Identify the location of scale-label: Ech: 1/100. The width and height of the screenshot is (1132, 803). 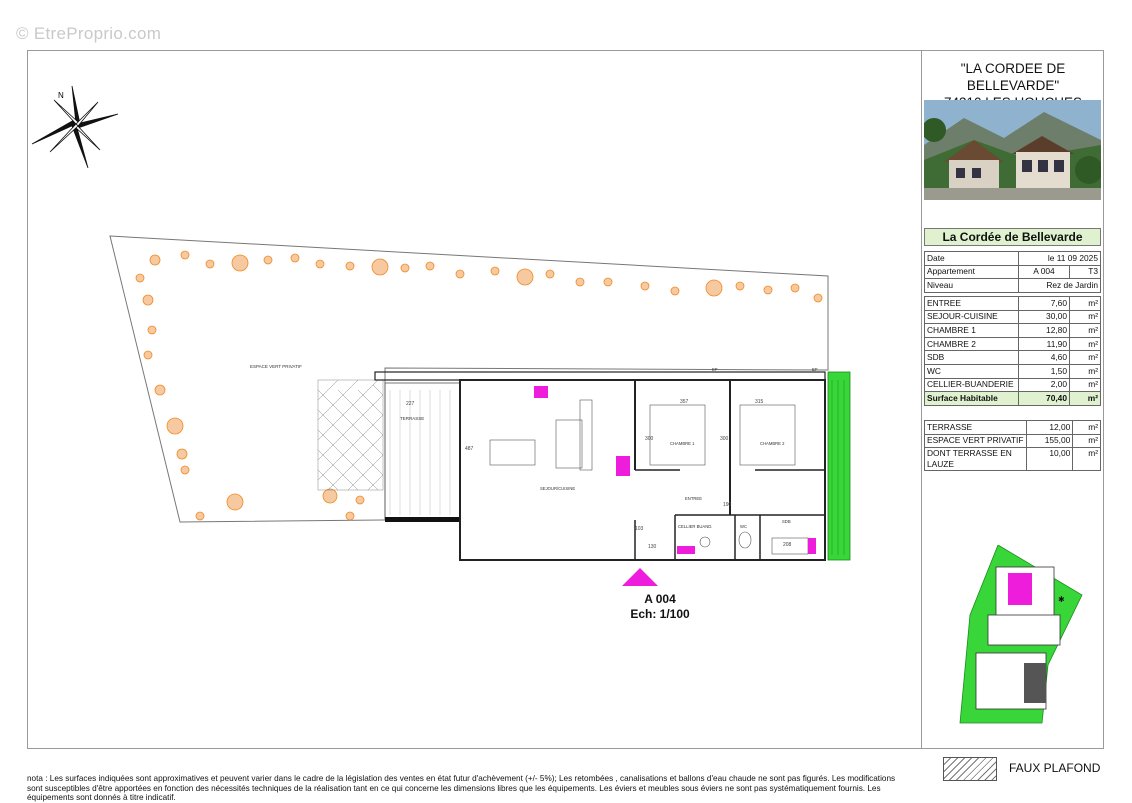
(660, 614).